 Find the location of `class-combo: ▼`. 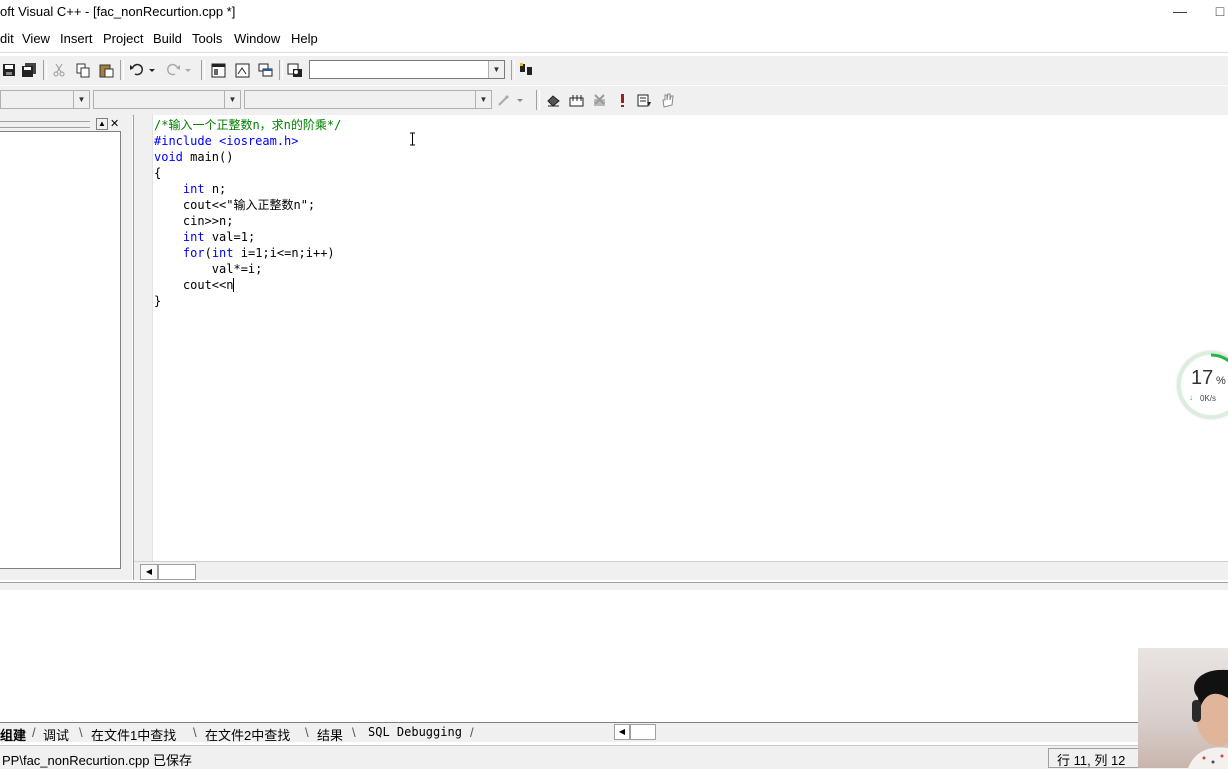

class-combo: ▼ is located at coordinates (45, 99).